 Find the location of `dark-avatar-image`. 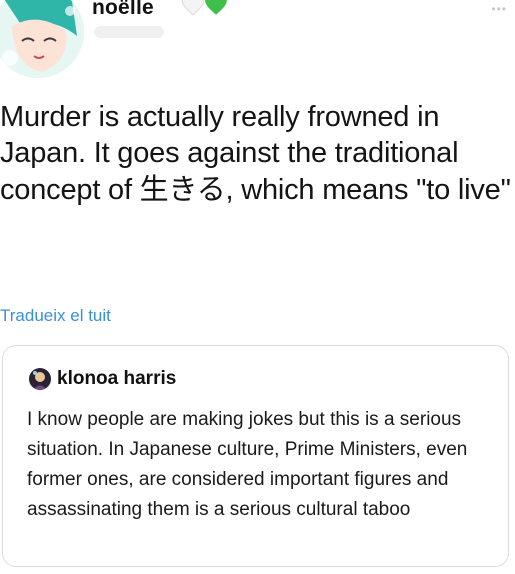

dark-avatar-image is located at coordinates (40, 379).